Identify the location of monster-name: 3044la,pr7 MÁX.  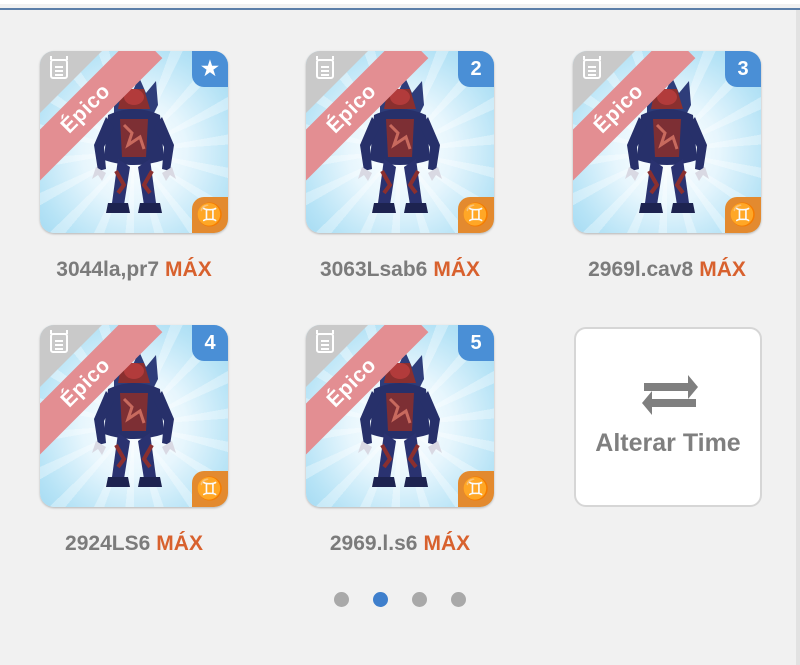
(134, 270).